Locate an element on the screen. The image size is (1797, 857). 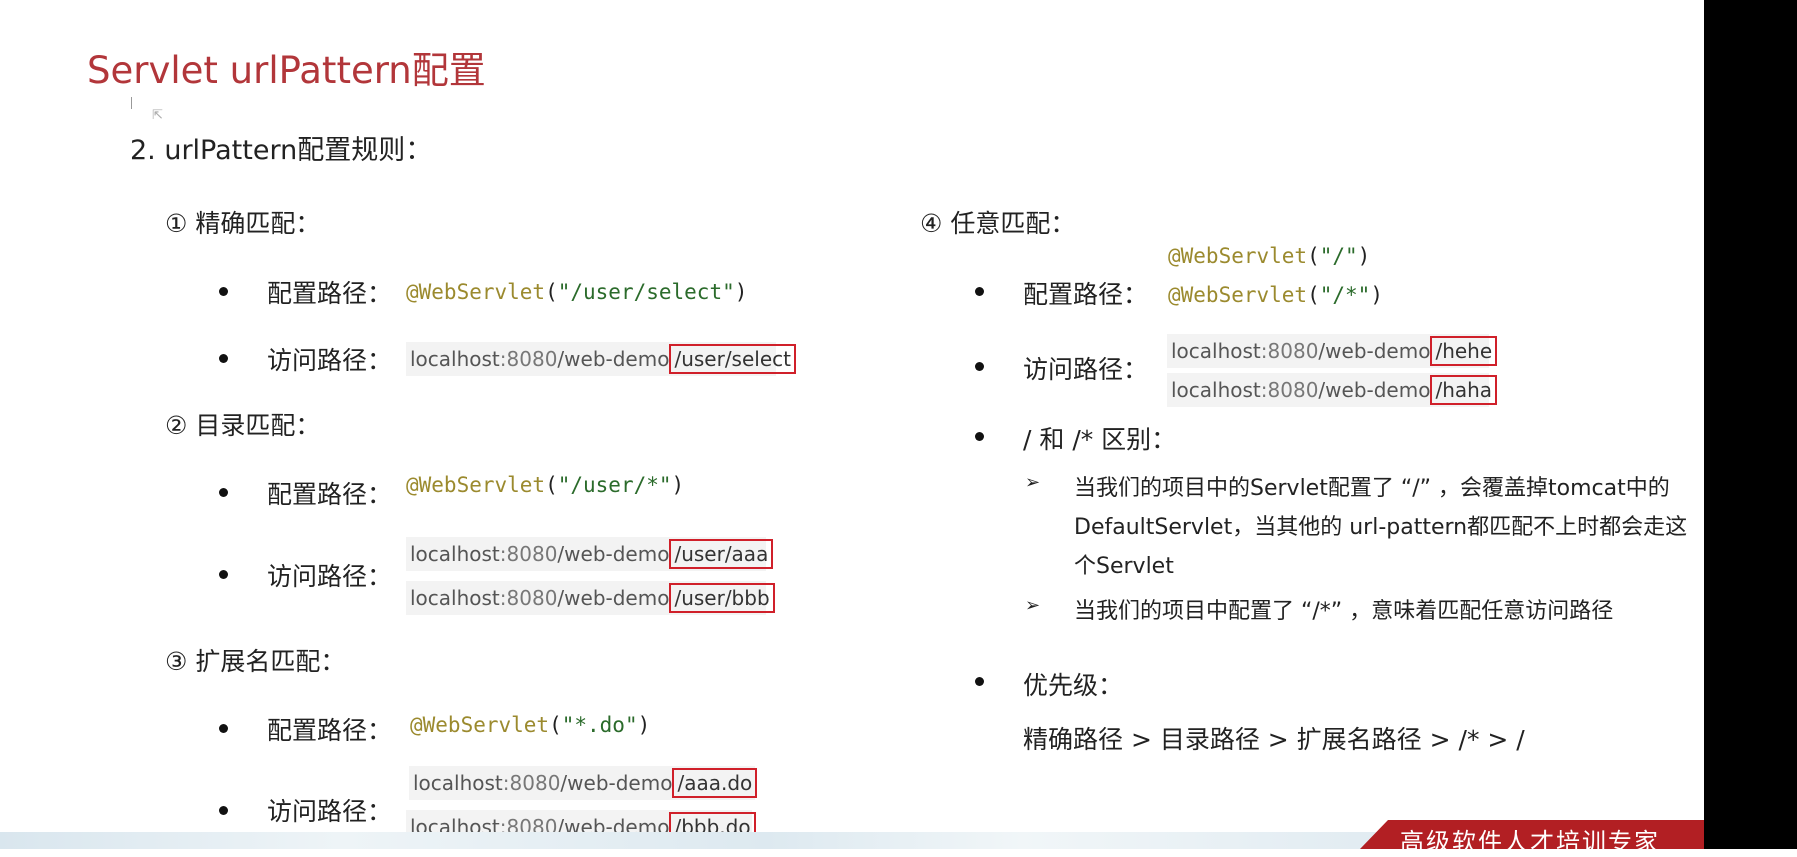
highlight-path: /haha is located at coordinates (1464, 390).